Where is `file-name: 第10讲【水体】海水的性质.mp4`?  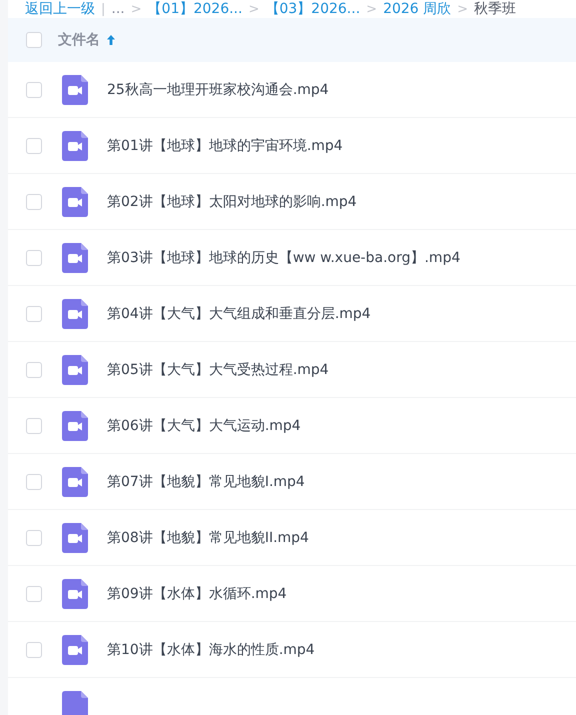 file-name: 第10讲【水体】海水的性质.mp4 is located at coordinates (211, 649).